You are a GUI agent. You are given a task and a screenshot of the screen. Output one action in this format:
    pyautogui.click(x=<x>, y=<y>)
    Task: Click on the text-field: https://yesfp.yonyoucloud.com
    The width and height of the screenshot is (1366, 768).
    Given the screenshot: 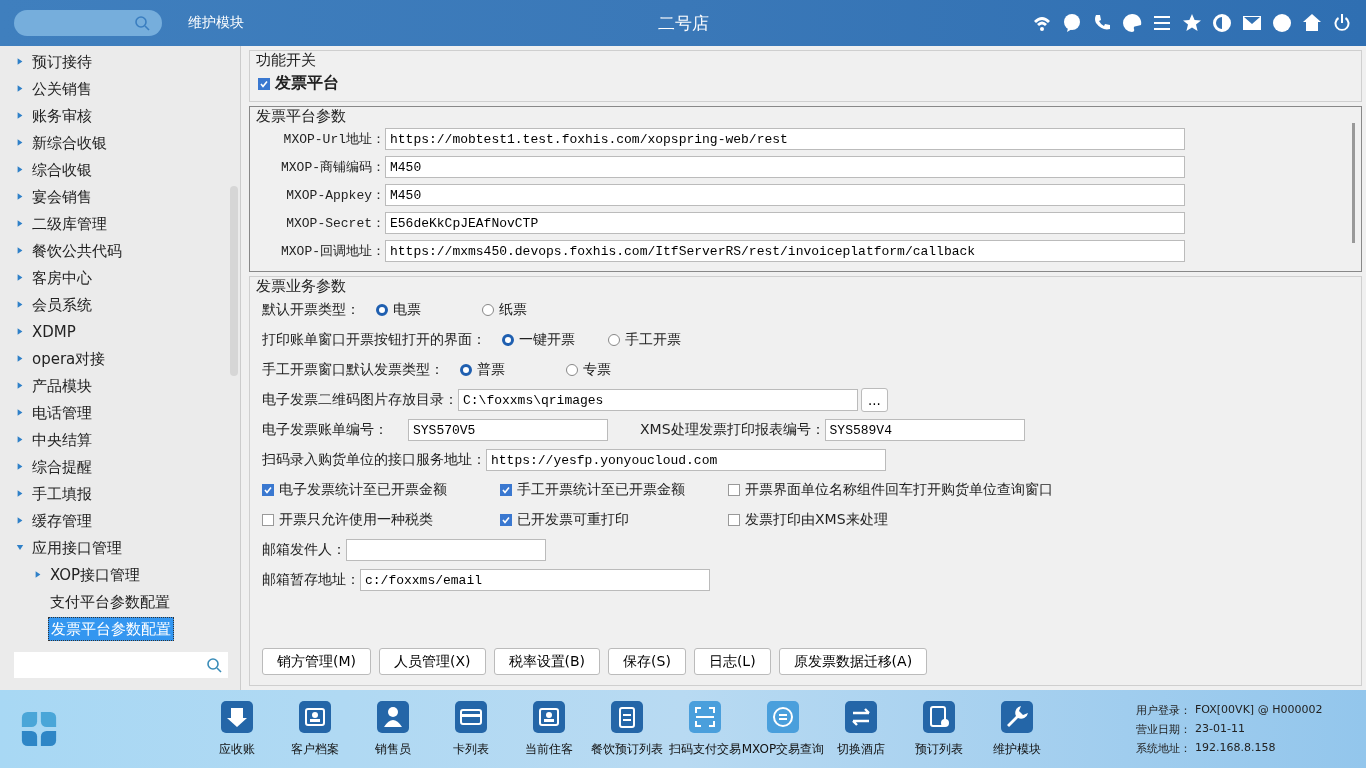 What is the action you would take?
    pyautogui.click(x=686, y=460)
    